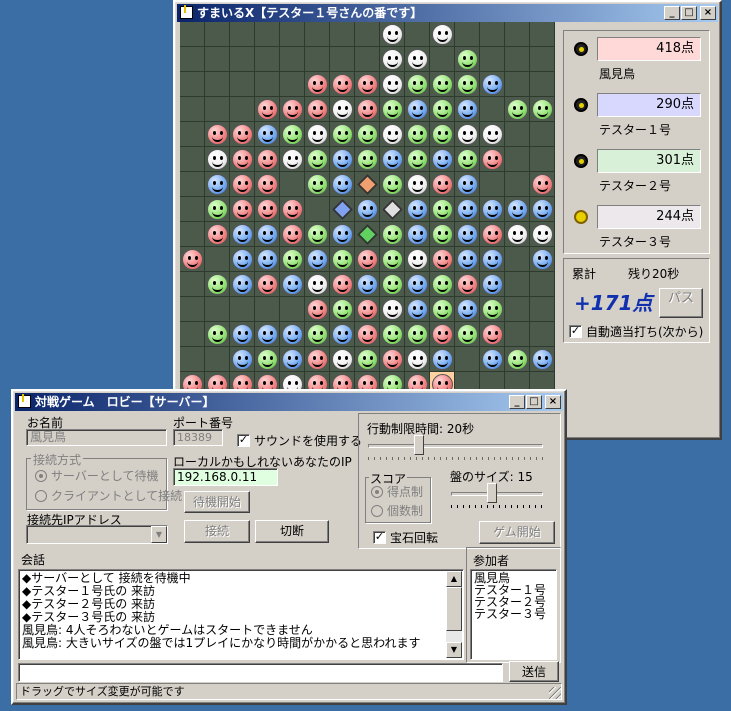  Describe the element at coordinates (454, 609) in the screenshot. I see `scroll-thumb` at that location.